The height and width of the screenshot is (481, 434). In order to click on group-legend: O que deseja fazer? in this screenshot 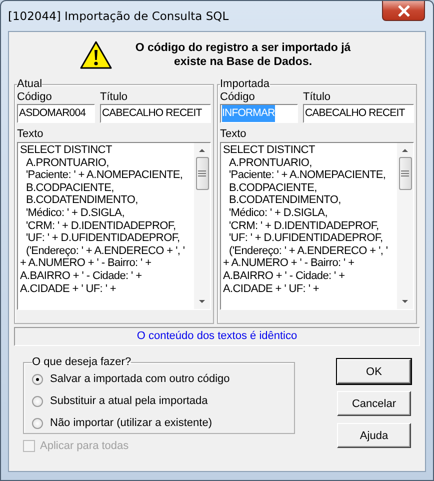, I will do `click(82, 362)`.